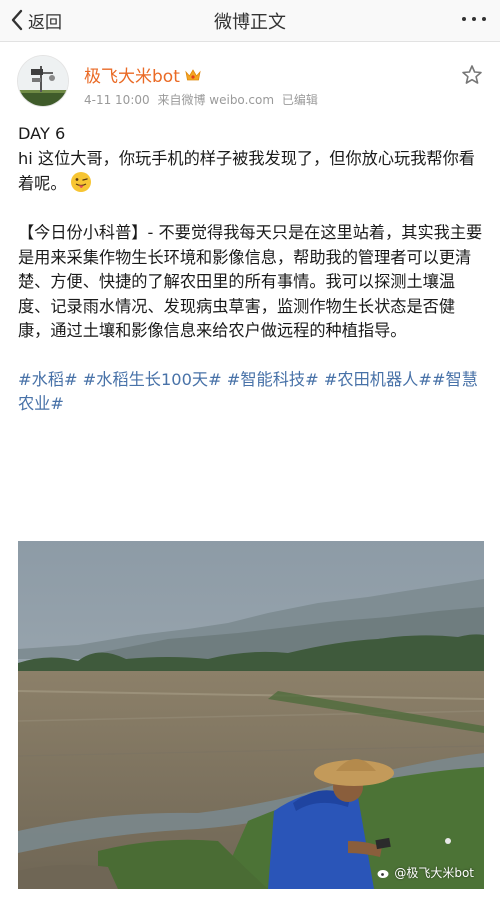  What do you see at coordinates (117, 100) in the screenshot?
I see `post-date: 4-11 10:00` at bounding box center [117, 100].